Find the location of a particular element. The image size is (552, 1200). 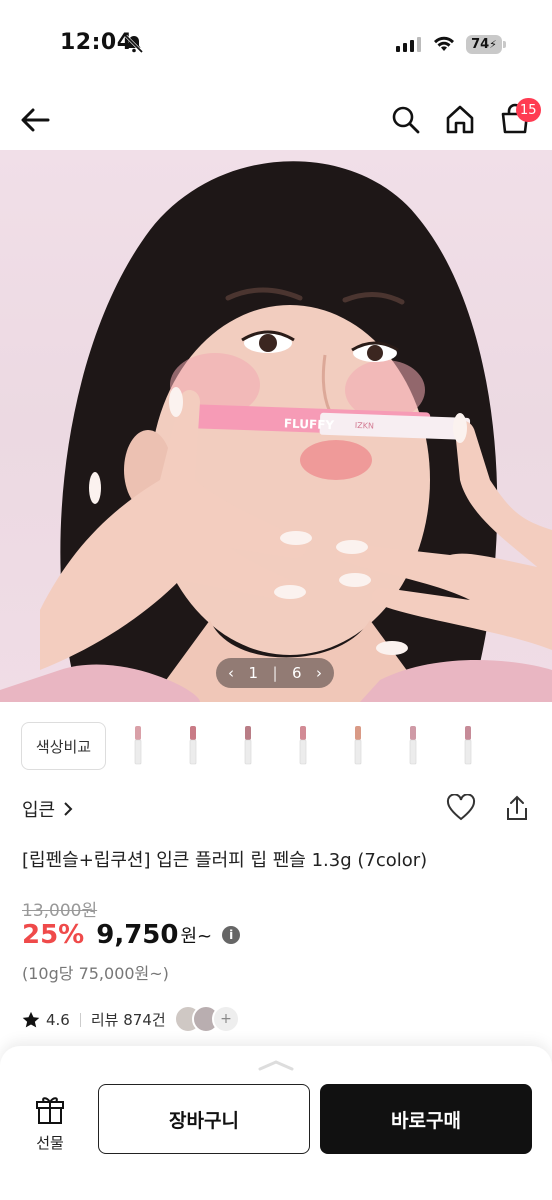

rating-score: 4.6 is located at coordinates (58, 1019).